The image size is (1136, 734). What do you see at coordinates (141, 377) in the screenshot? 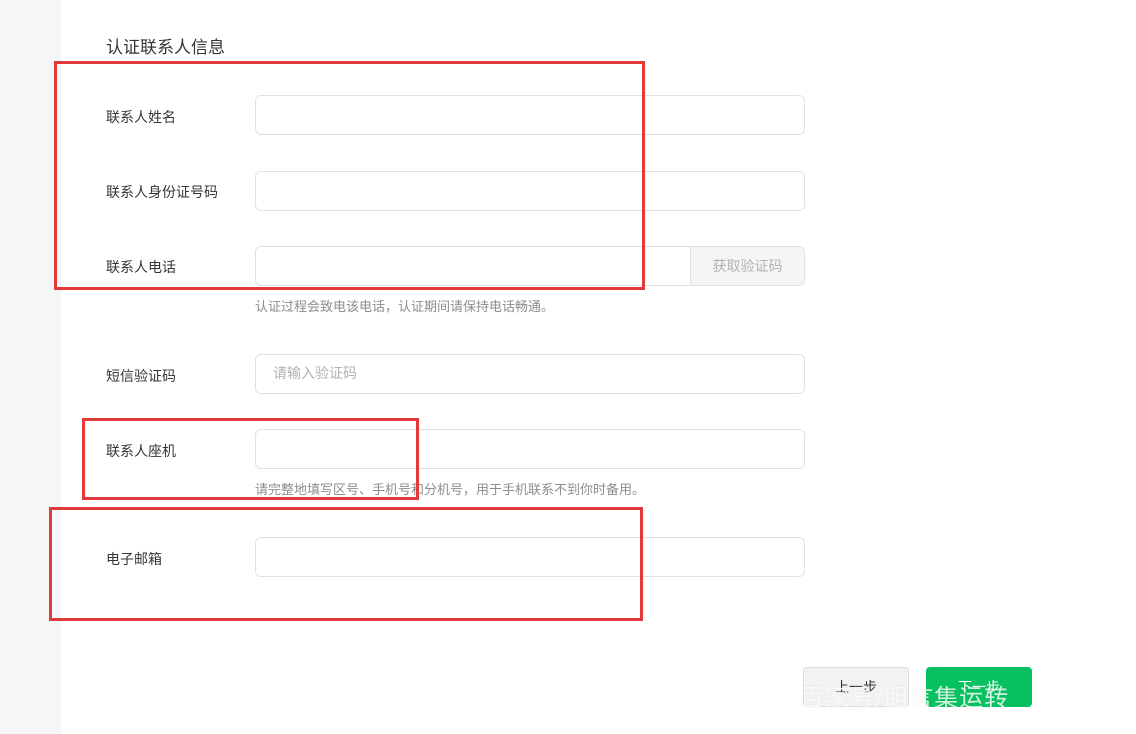
I see `sms-code-label: 短信验证码` at bounding box center [141, 377].